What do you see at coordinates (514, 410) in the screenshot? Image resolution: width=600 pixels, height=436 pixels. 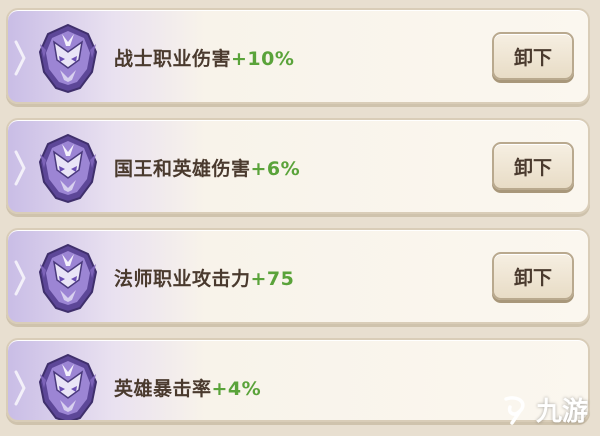 I see `jiuyou-logo-icon` at bounding box center [514, 410].